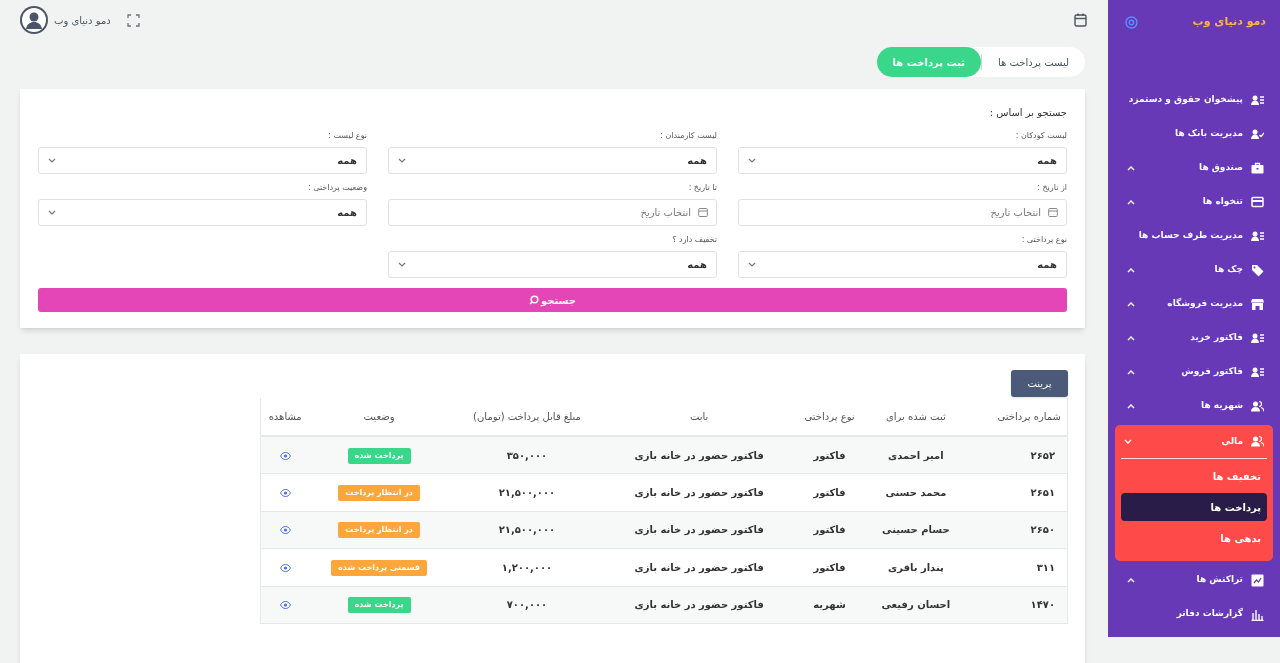  I want to click on column-header: وضعیت, so click(379, 417).